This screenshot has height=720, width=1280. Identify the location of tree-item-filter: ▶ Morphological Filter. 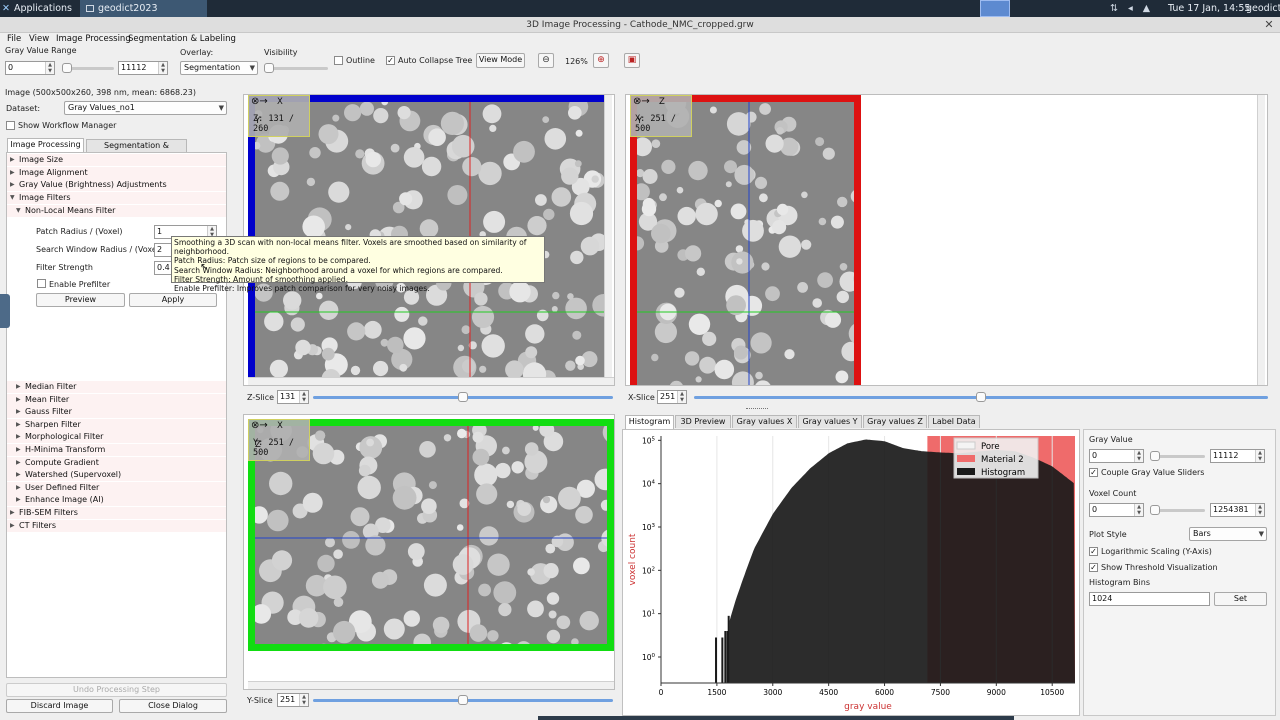
(116, 437).